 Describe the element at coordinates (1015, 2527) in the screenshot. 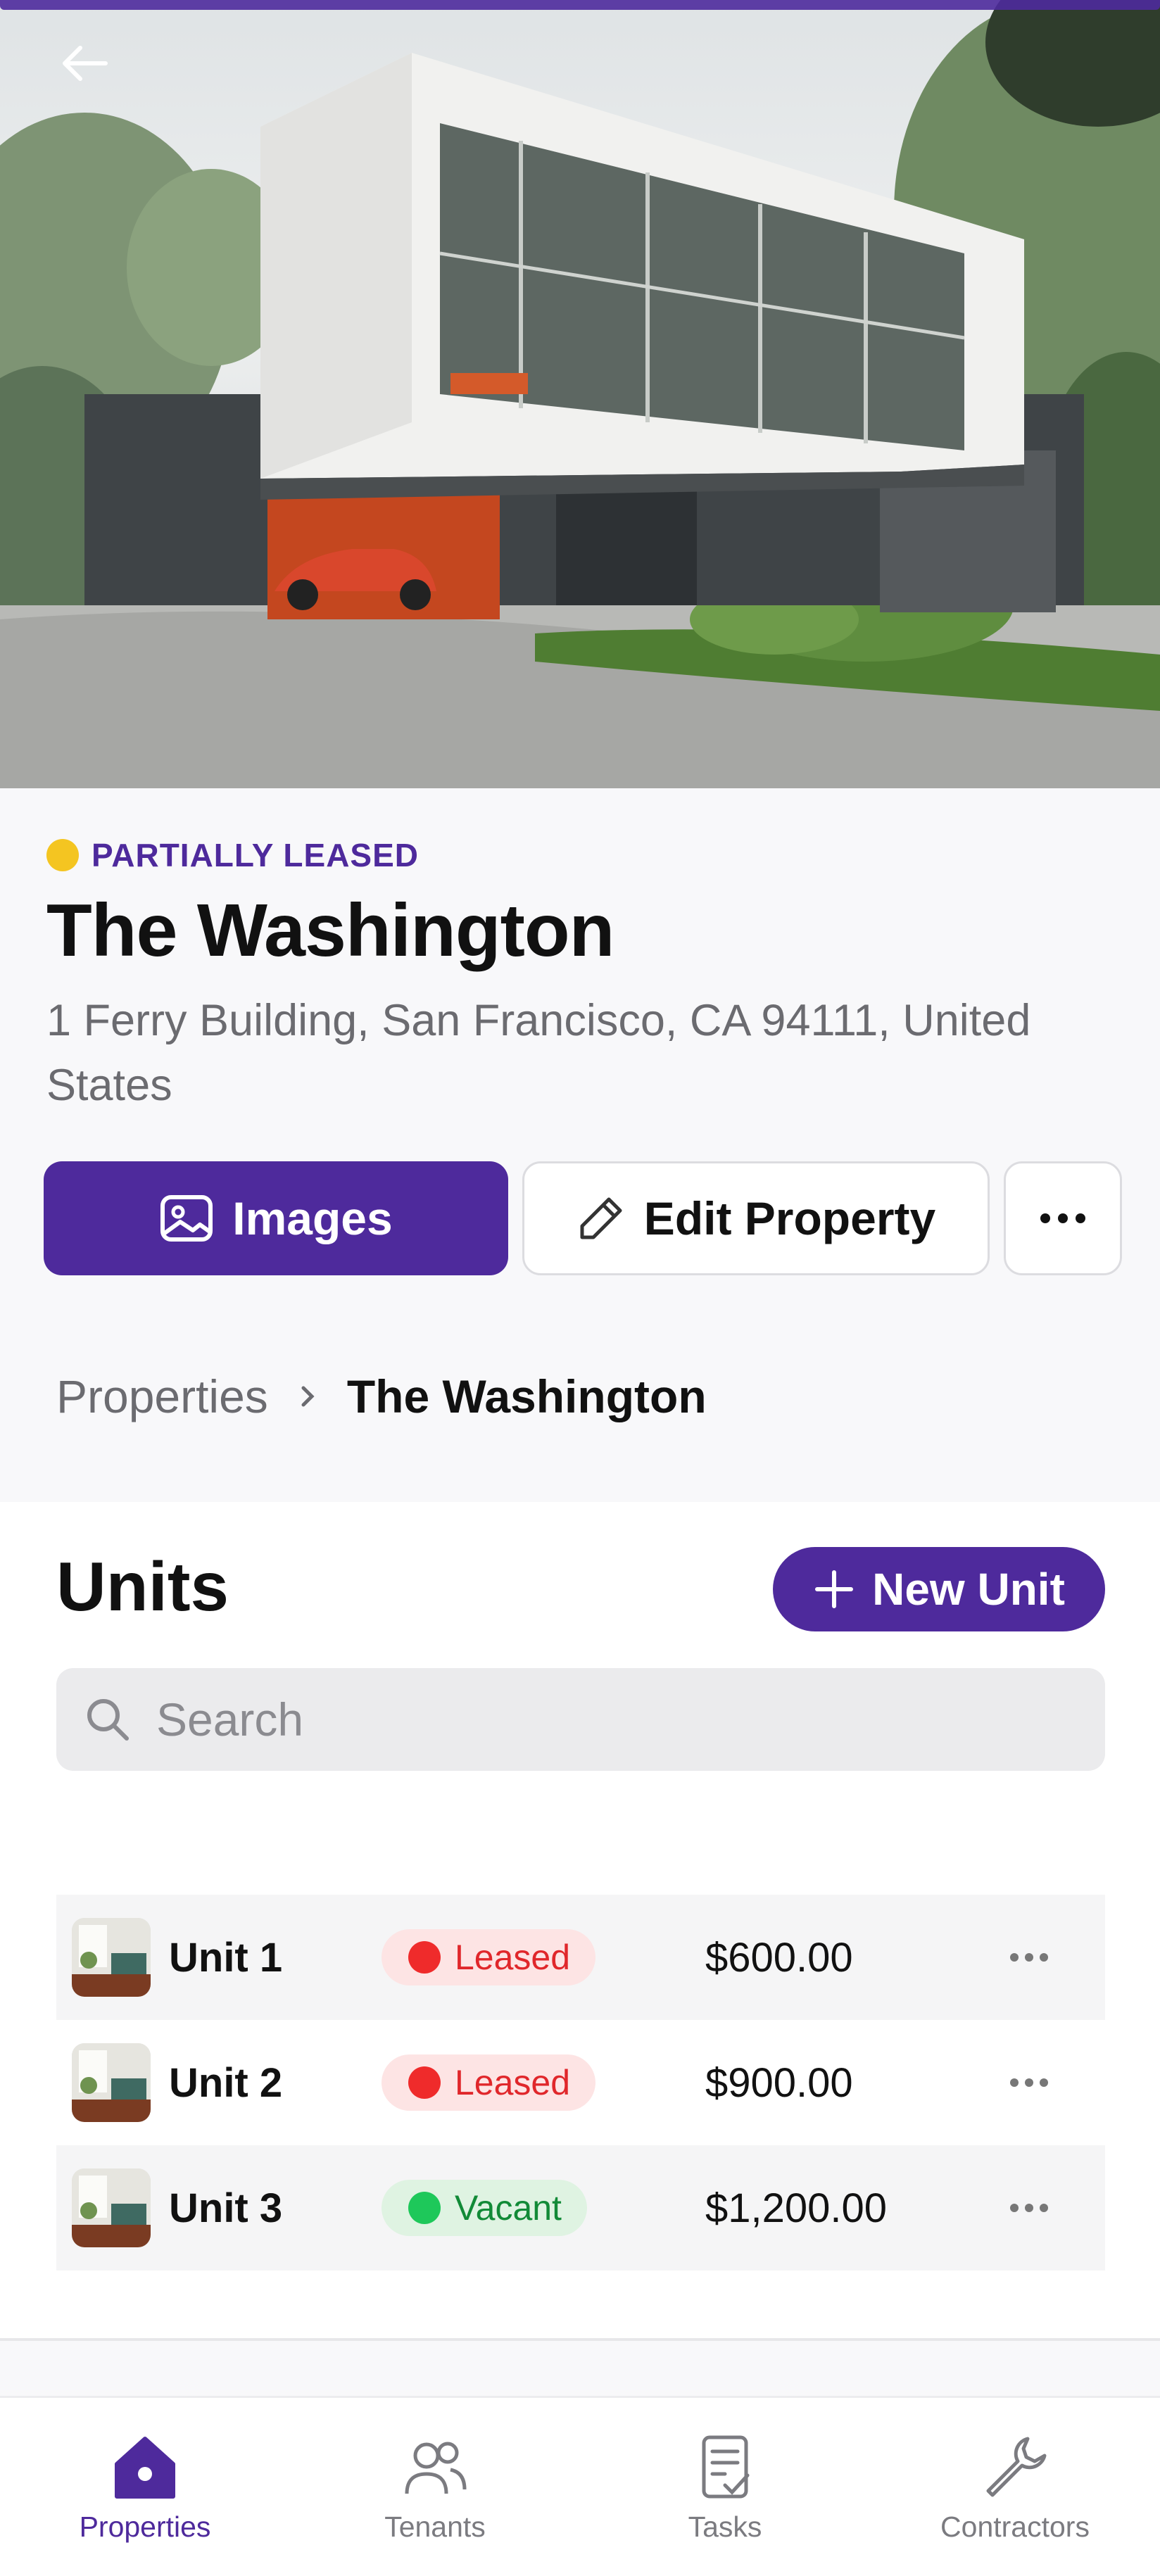

I see `tab-label: Contractors` at that location.